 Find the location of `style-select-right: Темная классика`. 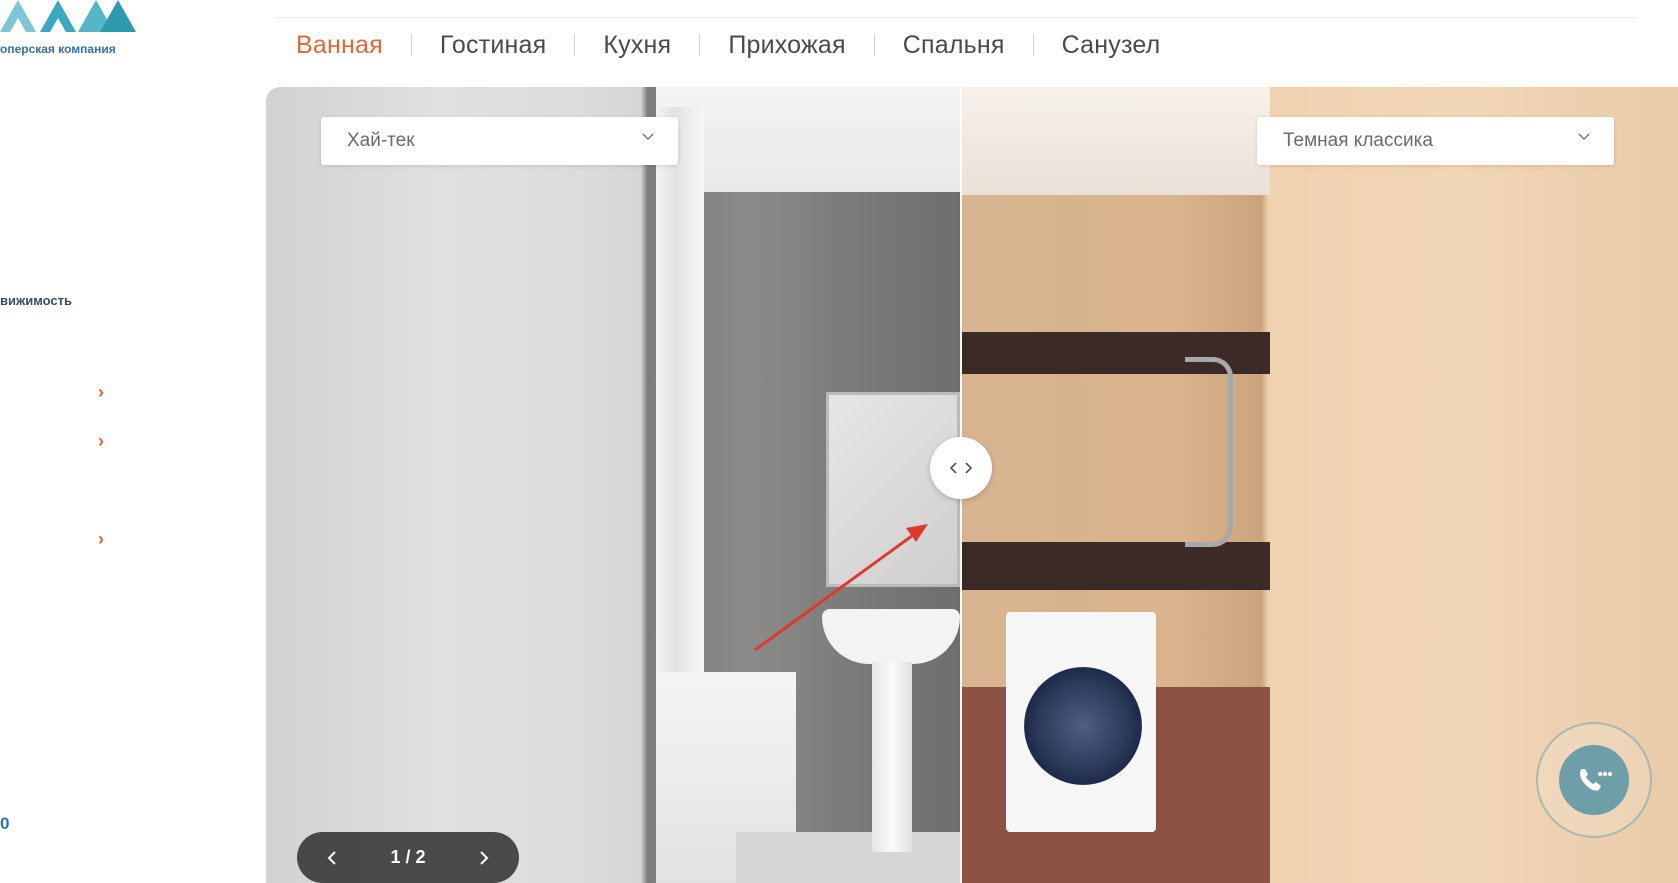

style-select-right: Темная классика is located at coordinates (1435, 141).